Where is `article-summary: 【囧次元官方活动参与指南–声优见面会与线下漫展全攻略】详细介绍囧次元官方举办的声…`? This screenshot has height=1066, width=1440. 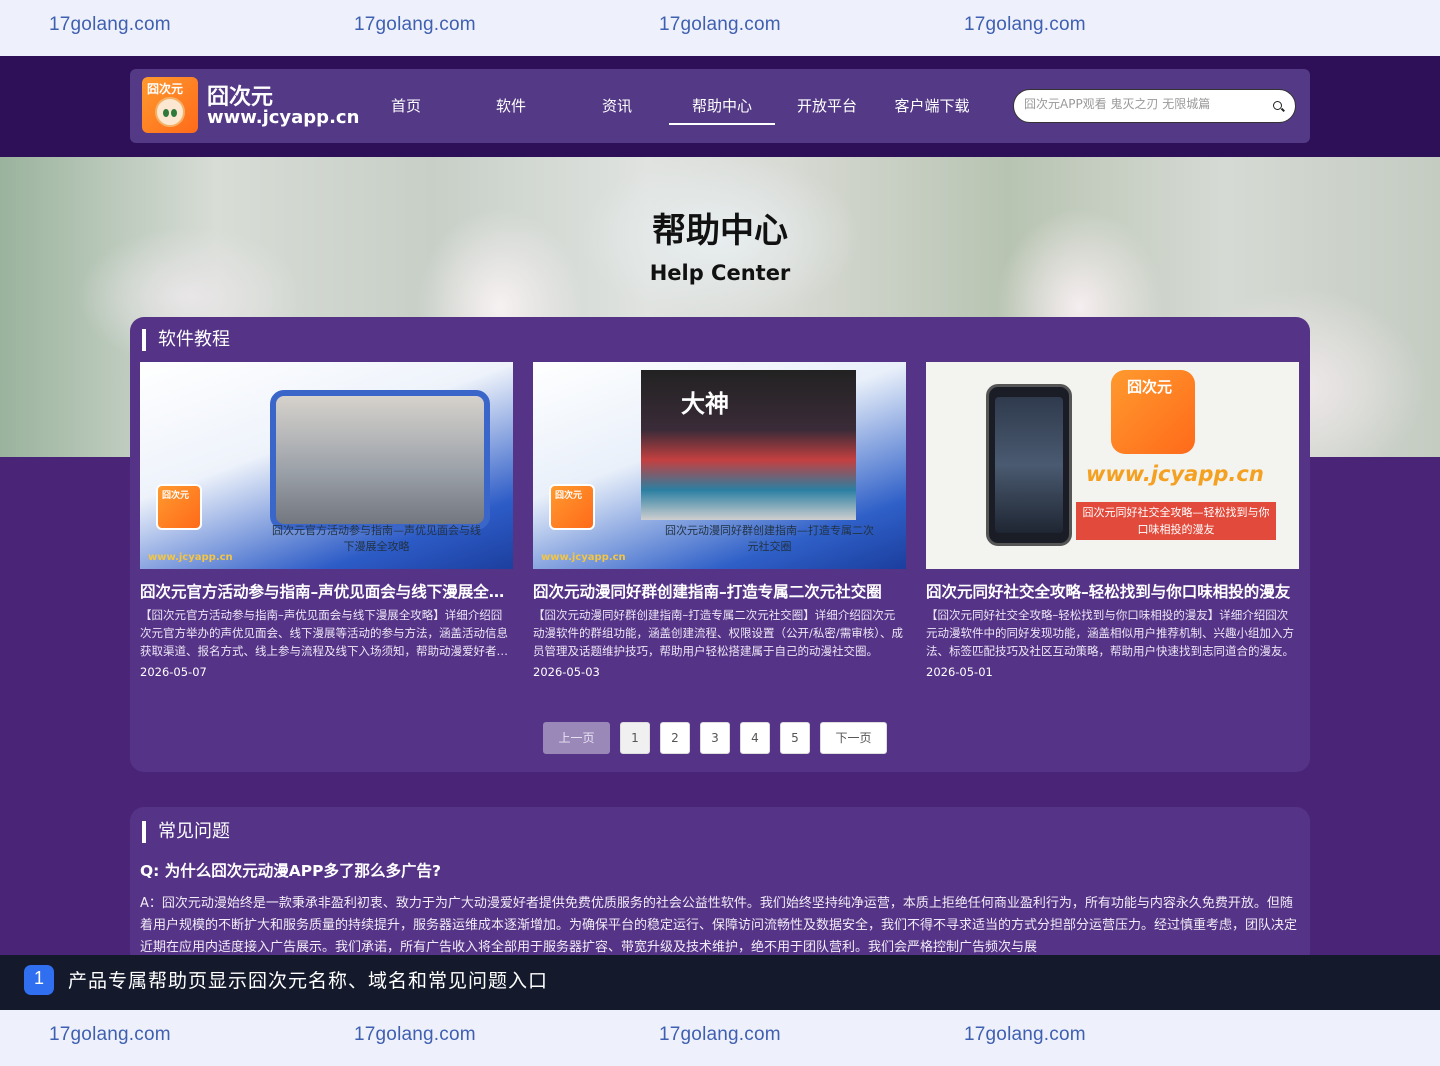
article-summary: 【囧次元官方活动参与指南–声优见面会与线下漫展全攻略】详细介绍囧次元官方举办的声… is located at coordinates (324, 633).